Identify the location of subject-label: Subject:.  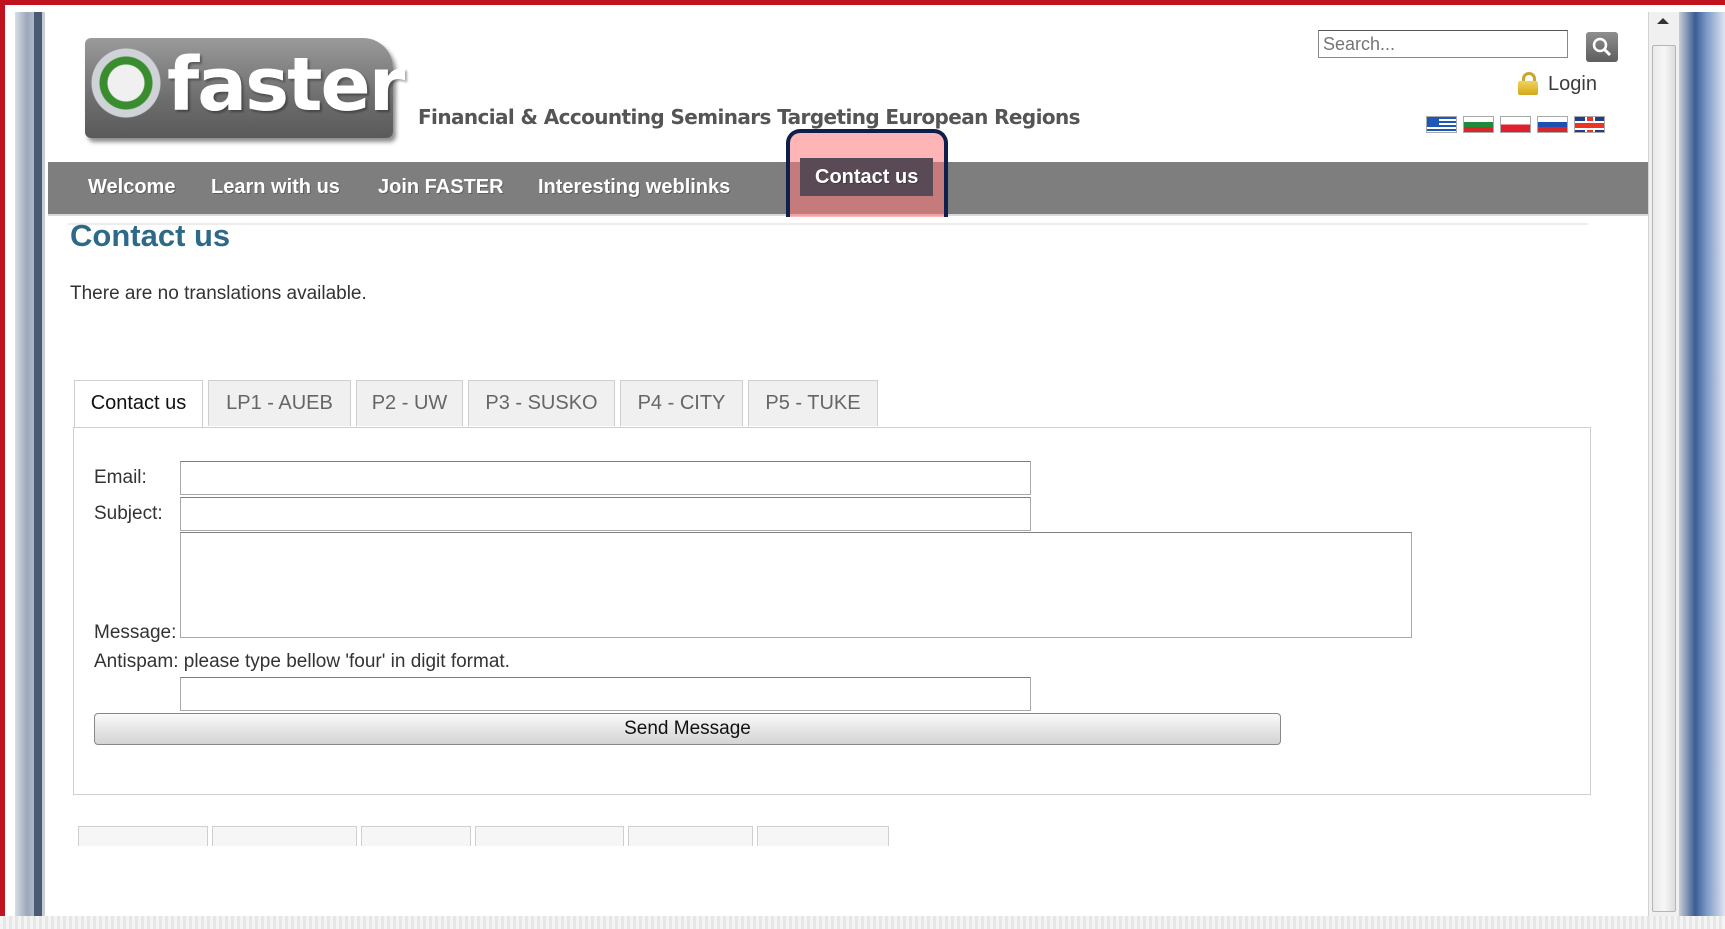
(128, 513).